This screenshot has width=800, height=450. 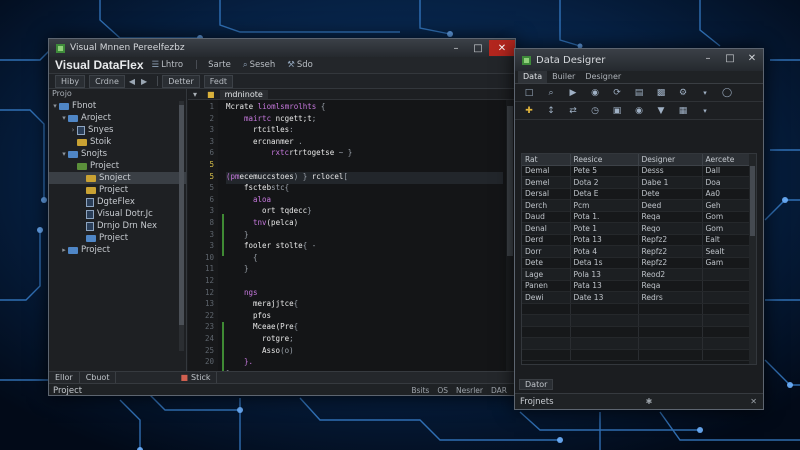 What do you see at coordinates (211, 94) in the screenshot?
I see `bookmark-icon: ■` at bounding box center [211, 94].